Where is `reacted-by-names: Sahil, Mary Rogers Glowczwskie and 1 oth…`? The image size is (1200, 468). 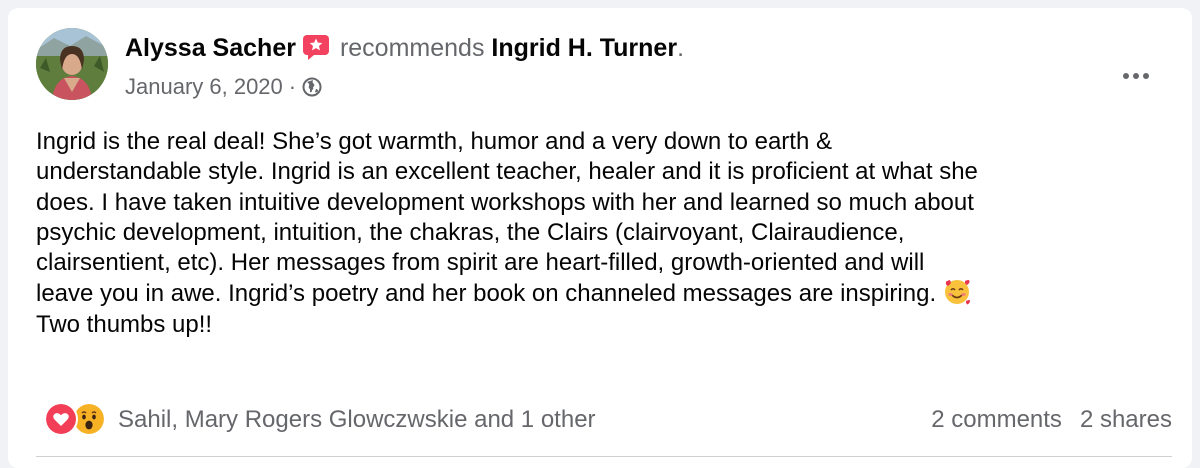
reacted-by-names: Sahil, Mary Rogers Glowczwskie and 1 oth… is located at coordinates (357, 420).